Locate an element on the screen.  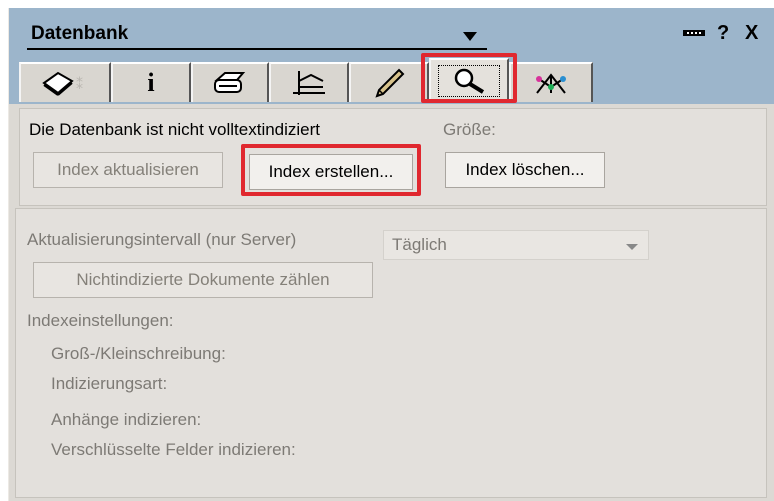
database-selector: Datenbank is located at coordinates (257, 35).